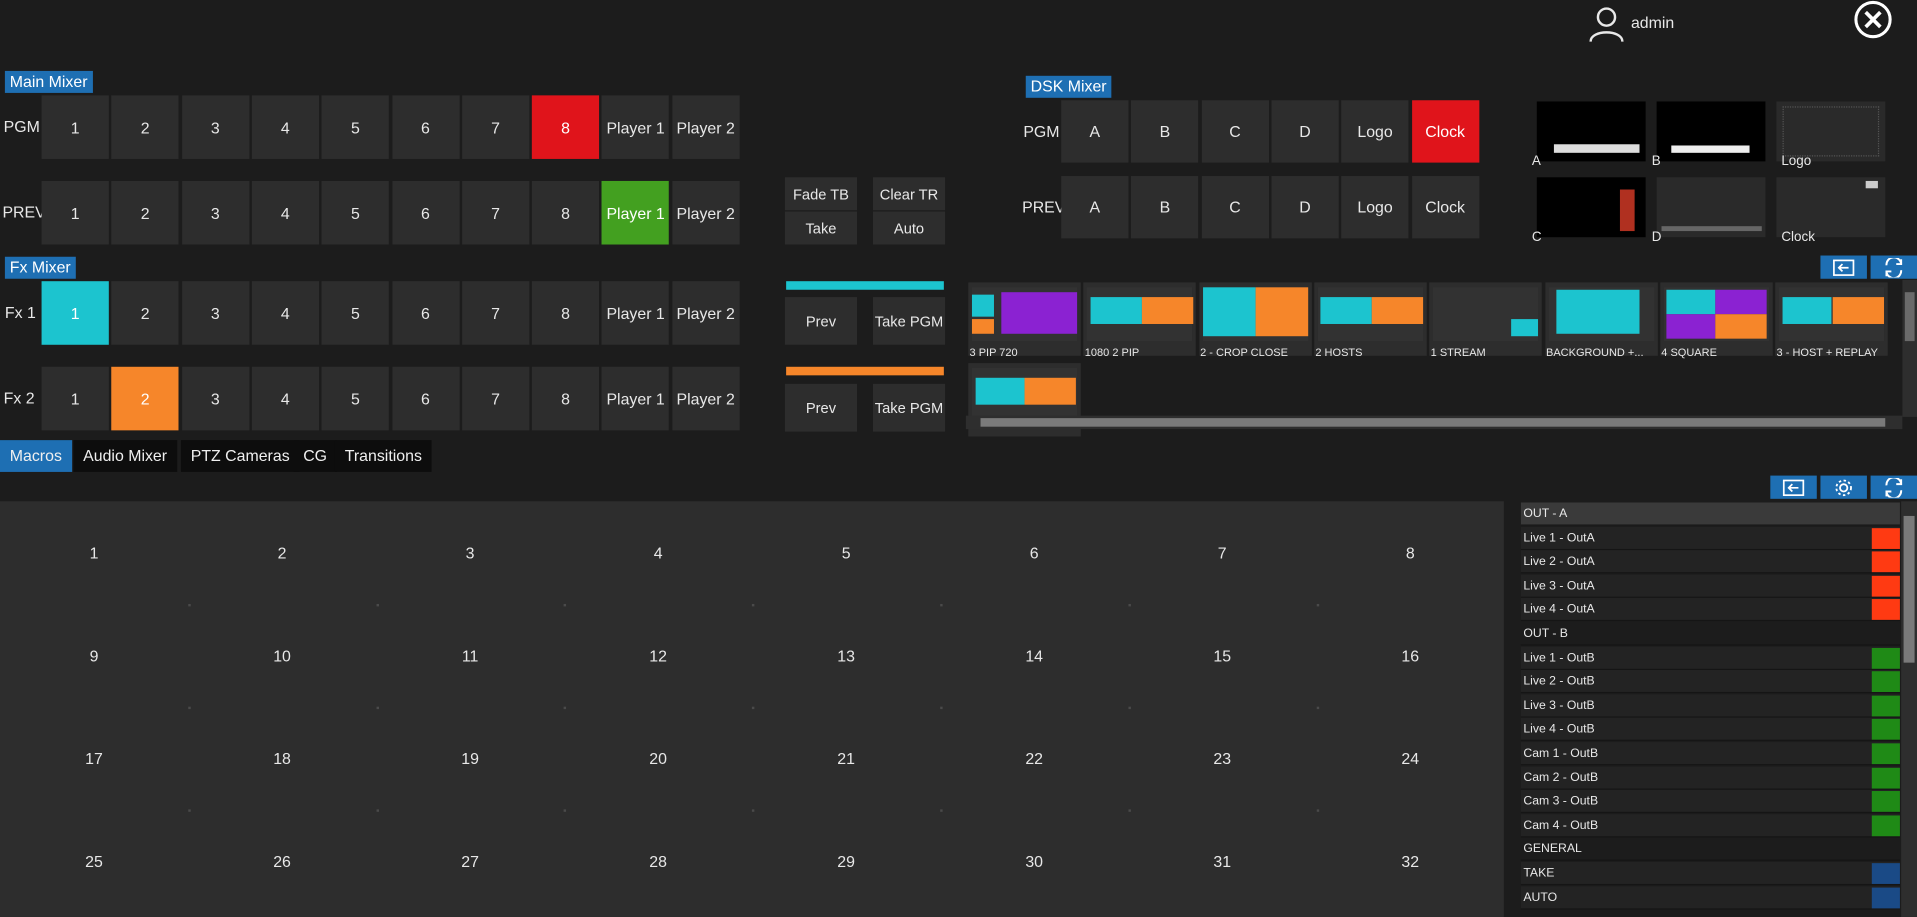  I want to click on dsk-preview-b: B, so click(1709, 135).